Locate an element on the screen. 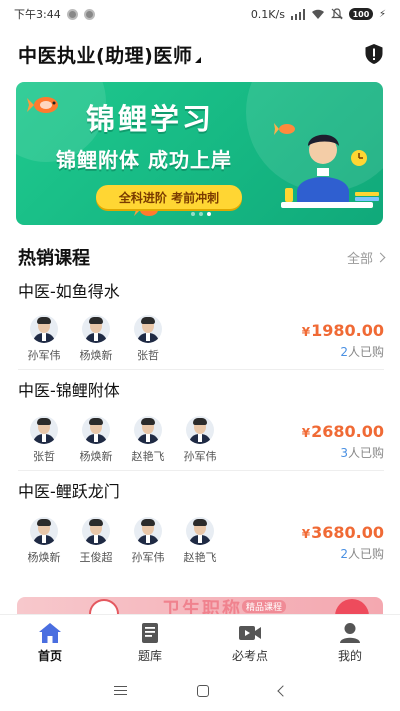 The width and height of the screenshot is (400, 711). status-time: 下午3:44 is located at coordinates (37, 14).